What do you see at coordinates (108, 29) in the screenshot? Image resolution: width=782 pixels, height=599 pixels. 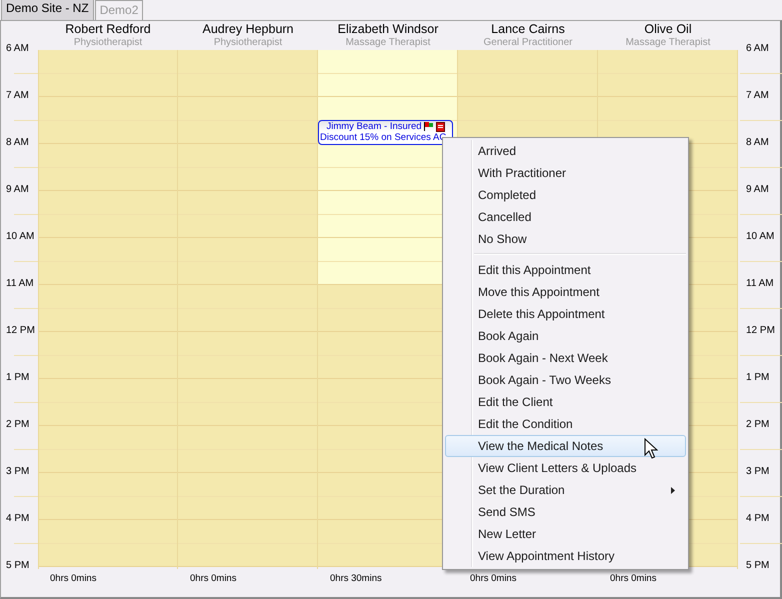 I see `practitioner-name: Robert Redford` at bounding box center [108, 29].